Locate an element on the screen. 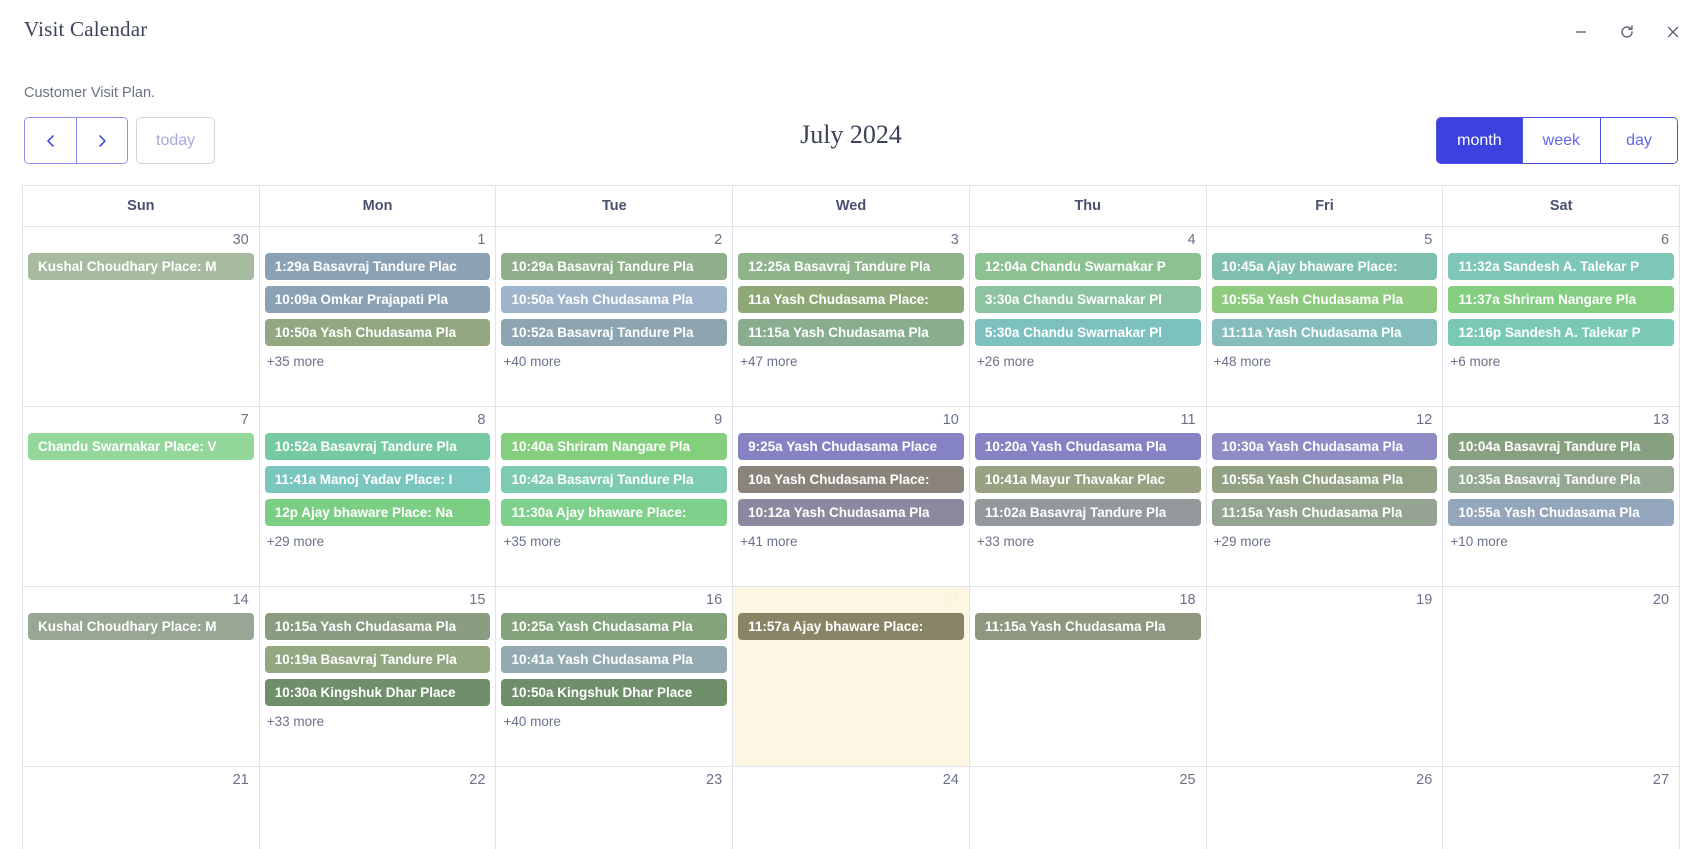 The height and width of the screenshot is (849, 1702). calendar-event: 12:25a Basavraj Tandure Pla is located at coordinates (851, 266).